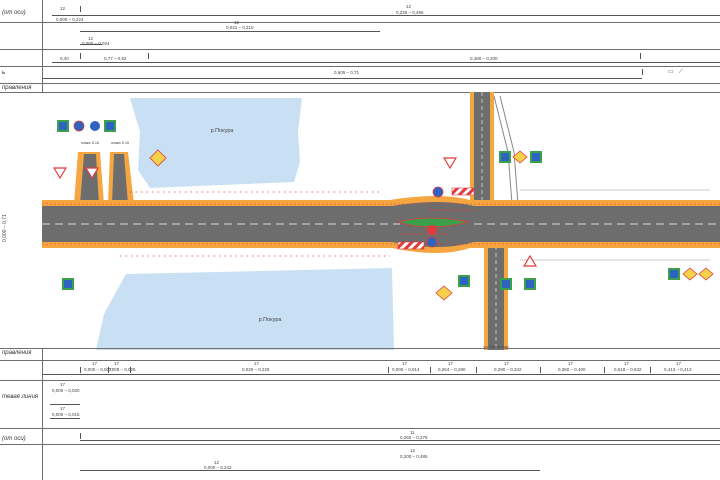 The width and height of the screenshot is (720, 480). What do you see at coordinates (90, 143) in the screenshot?
I see `bus-label-1: знака 5.16` at bounding box center [90, 143].